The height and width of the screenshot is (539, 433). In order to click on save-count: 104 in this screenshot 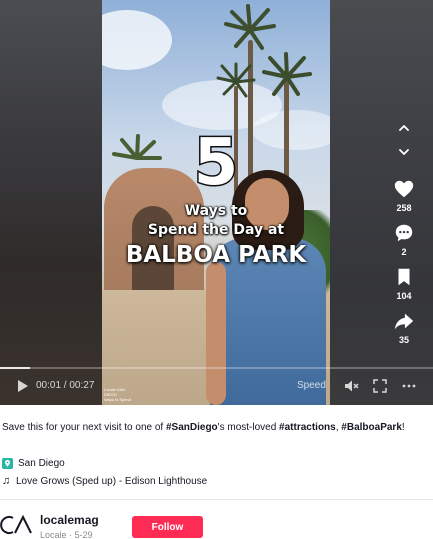, I will do `click(404, 296)`.